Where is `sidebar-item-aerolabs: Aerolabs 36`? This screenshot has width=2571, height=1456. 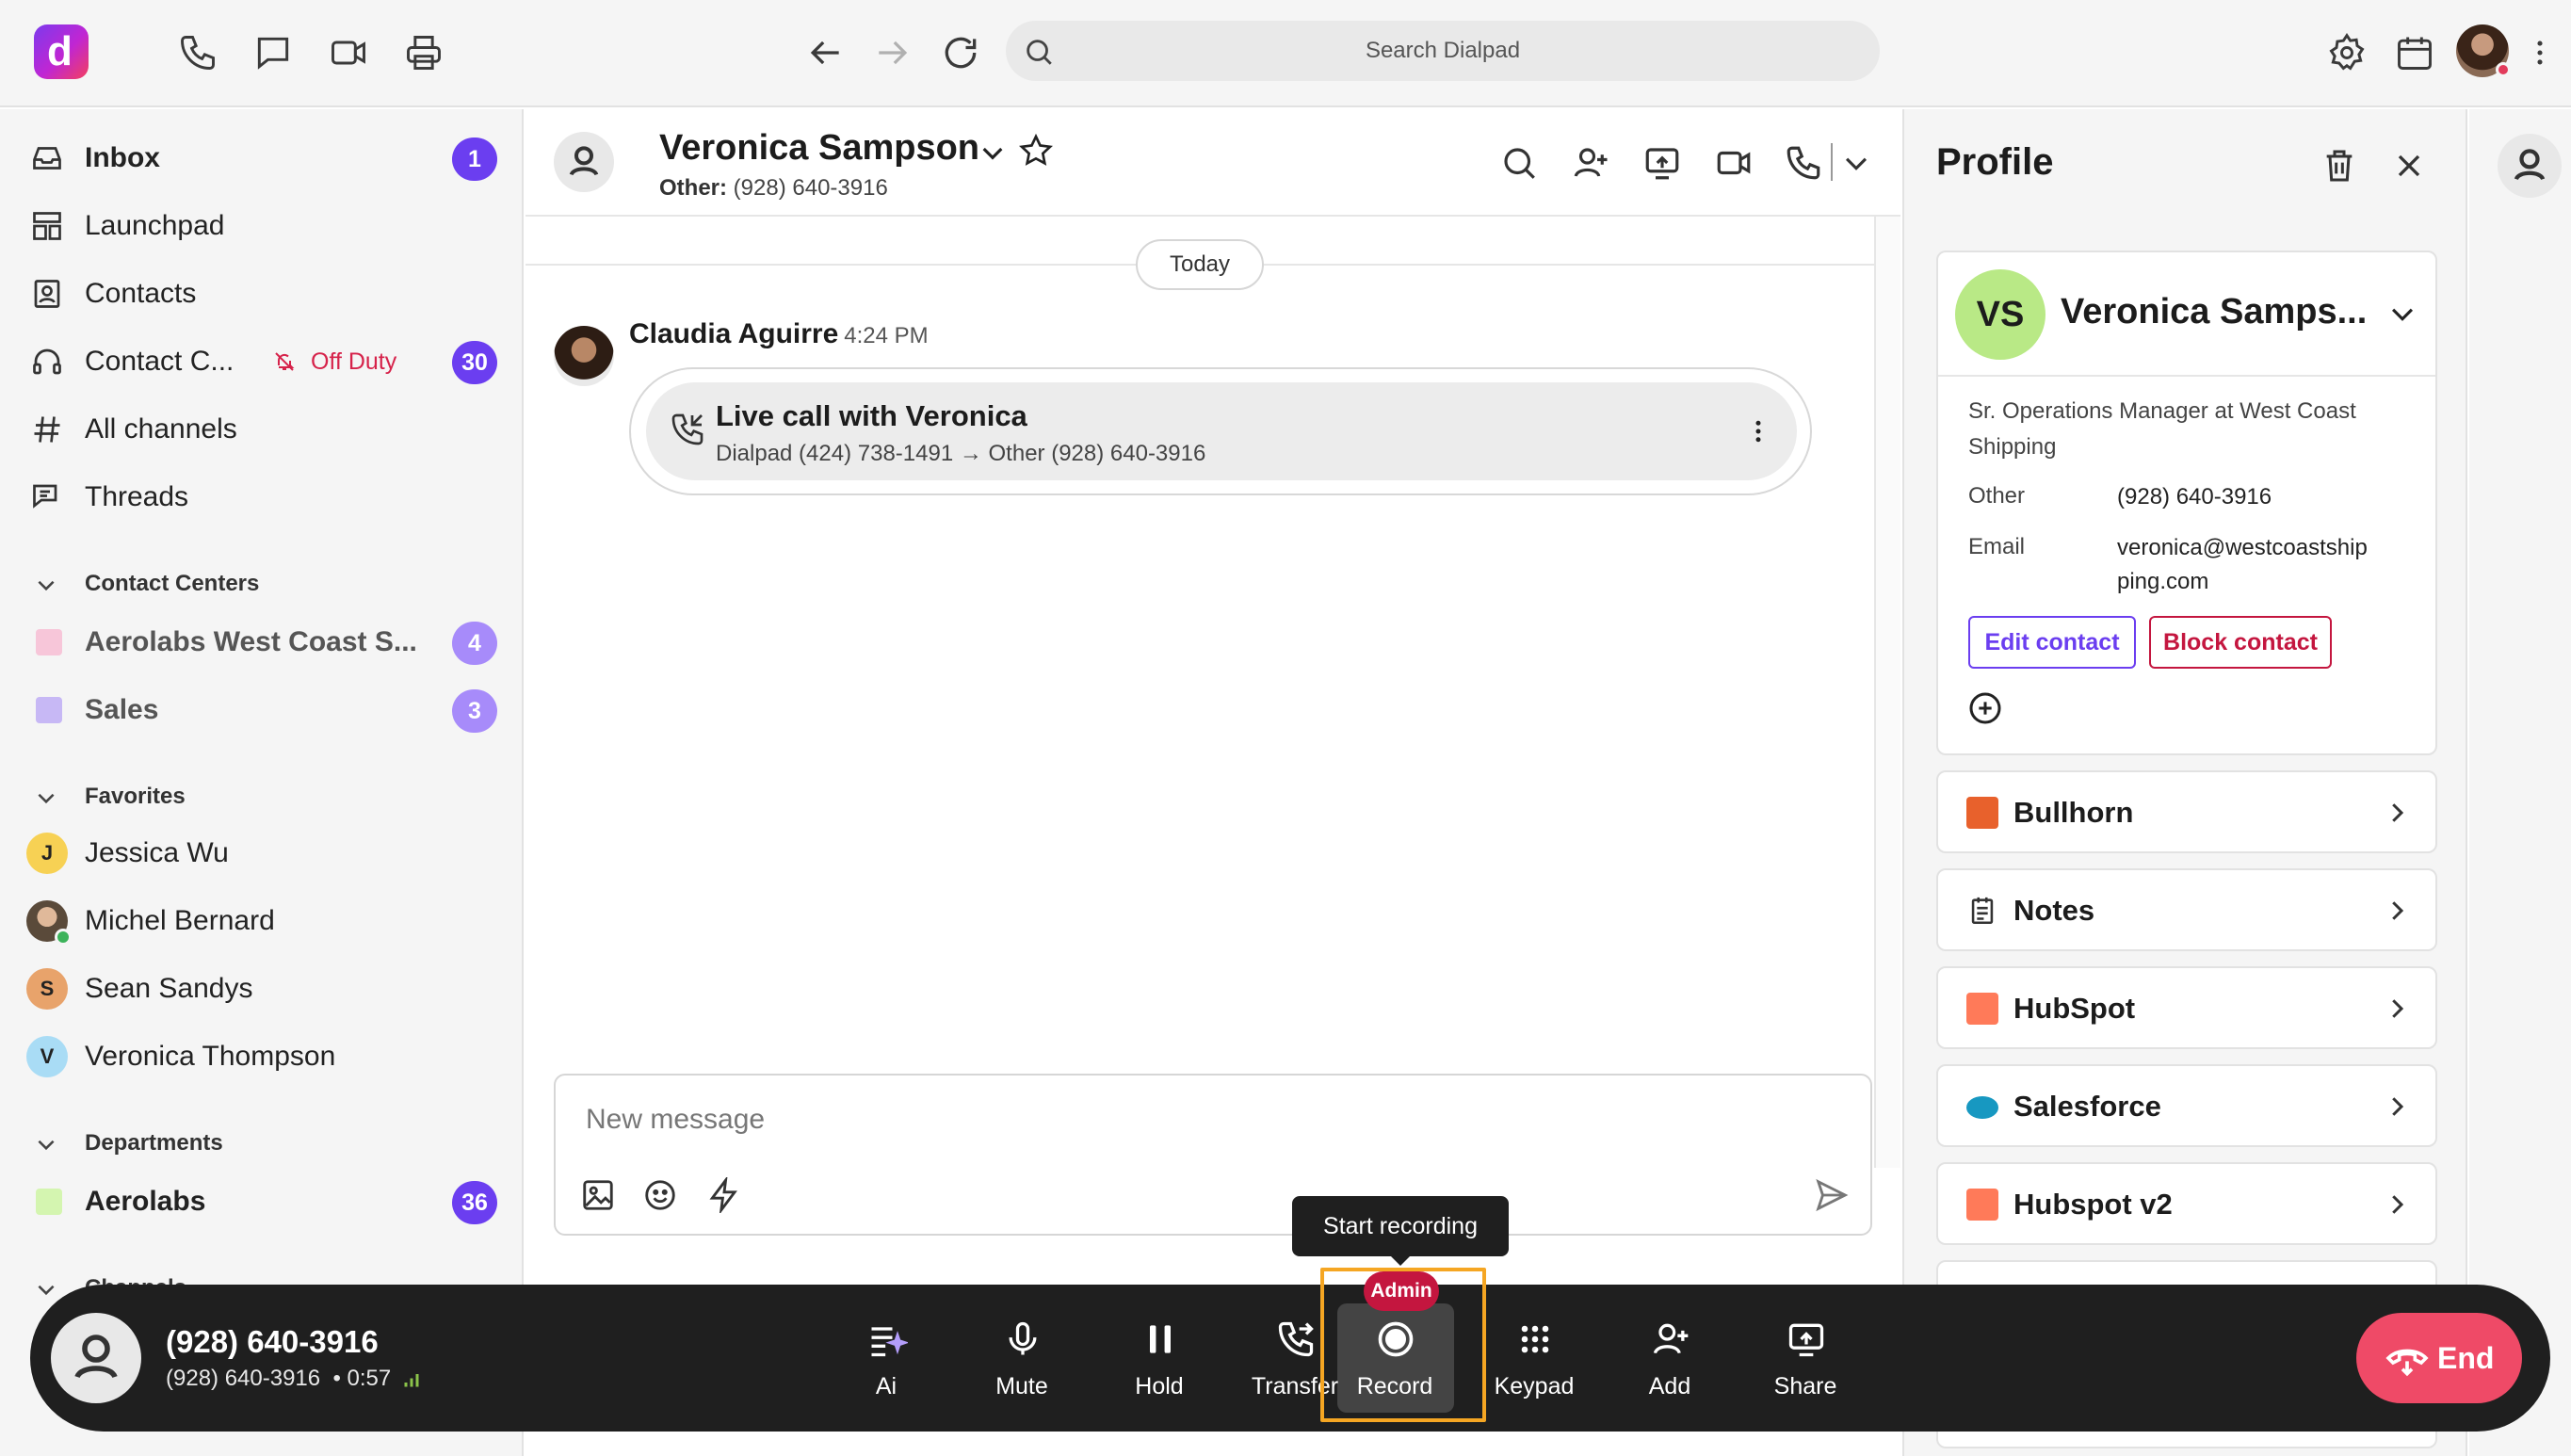 sidebar-item-aerolabs: Aerolabs 36 is located at coordinates (261, 1201).